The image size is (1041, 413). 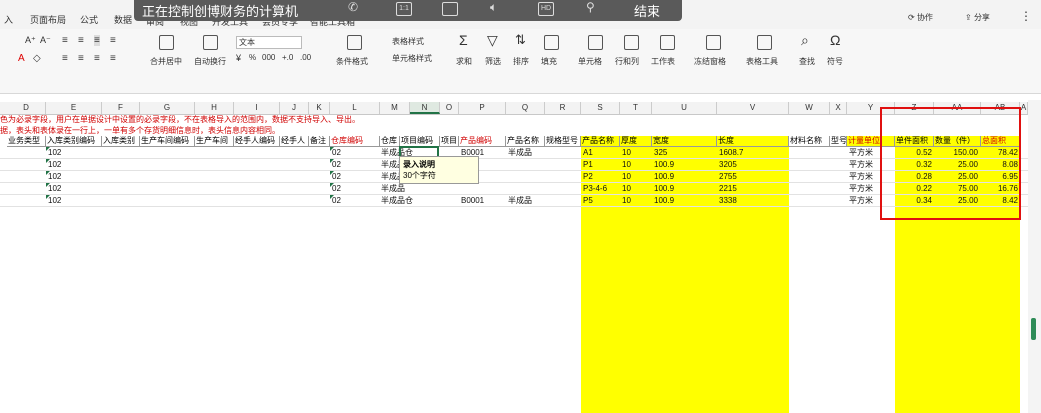 I want to click on header-project: 项目, so click(x=449, y=141).